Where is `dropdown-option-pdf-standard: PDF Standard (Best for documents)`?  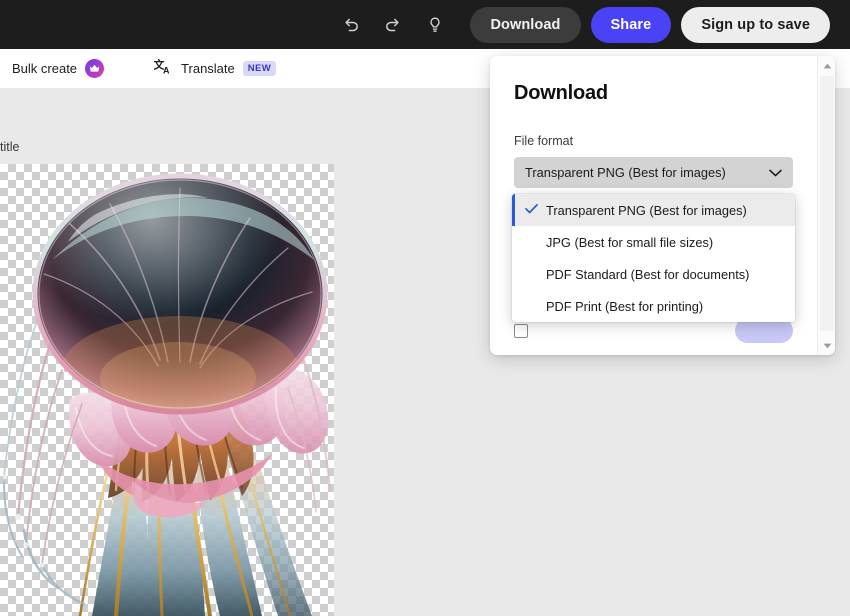 dropdown-option-pdf-standard: PDF Standard (Best for documents) is located at coordinates (653, 274).